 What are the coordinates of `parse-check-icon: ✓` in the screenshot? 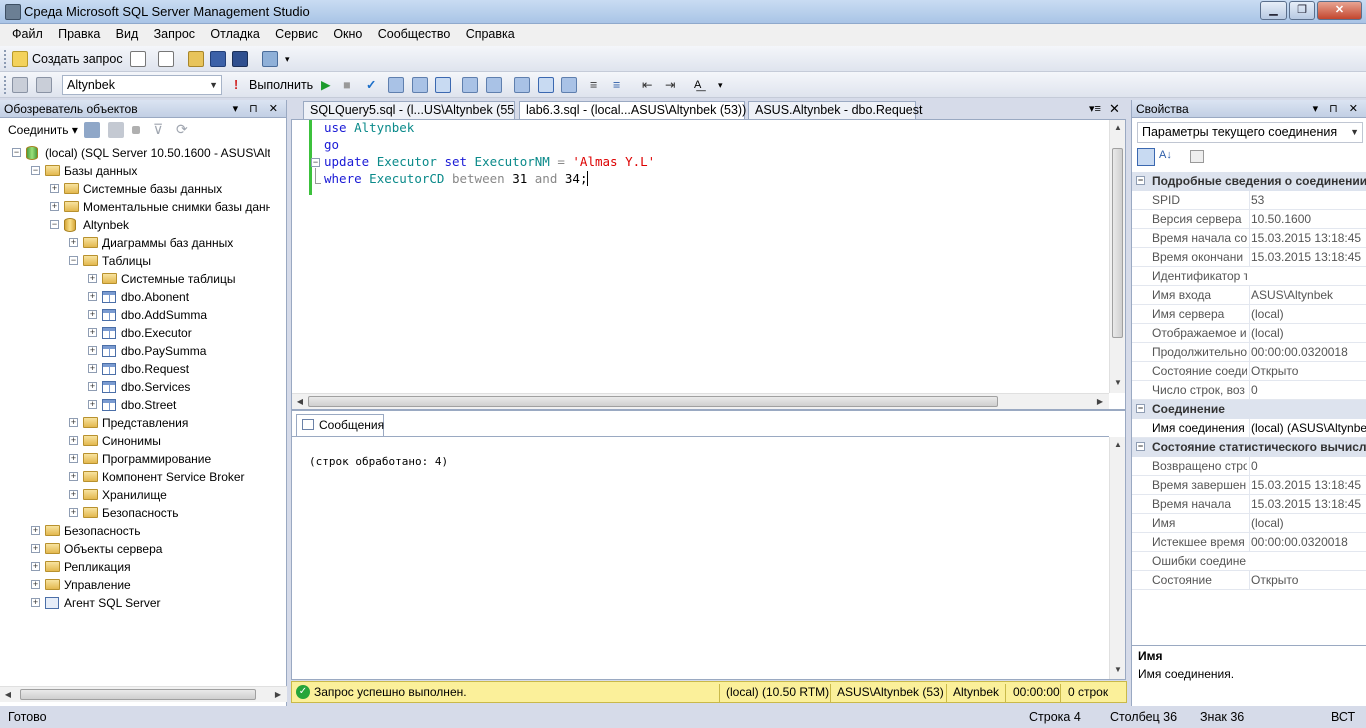 It's located at (371, 85).